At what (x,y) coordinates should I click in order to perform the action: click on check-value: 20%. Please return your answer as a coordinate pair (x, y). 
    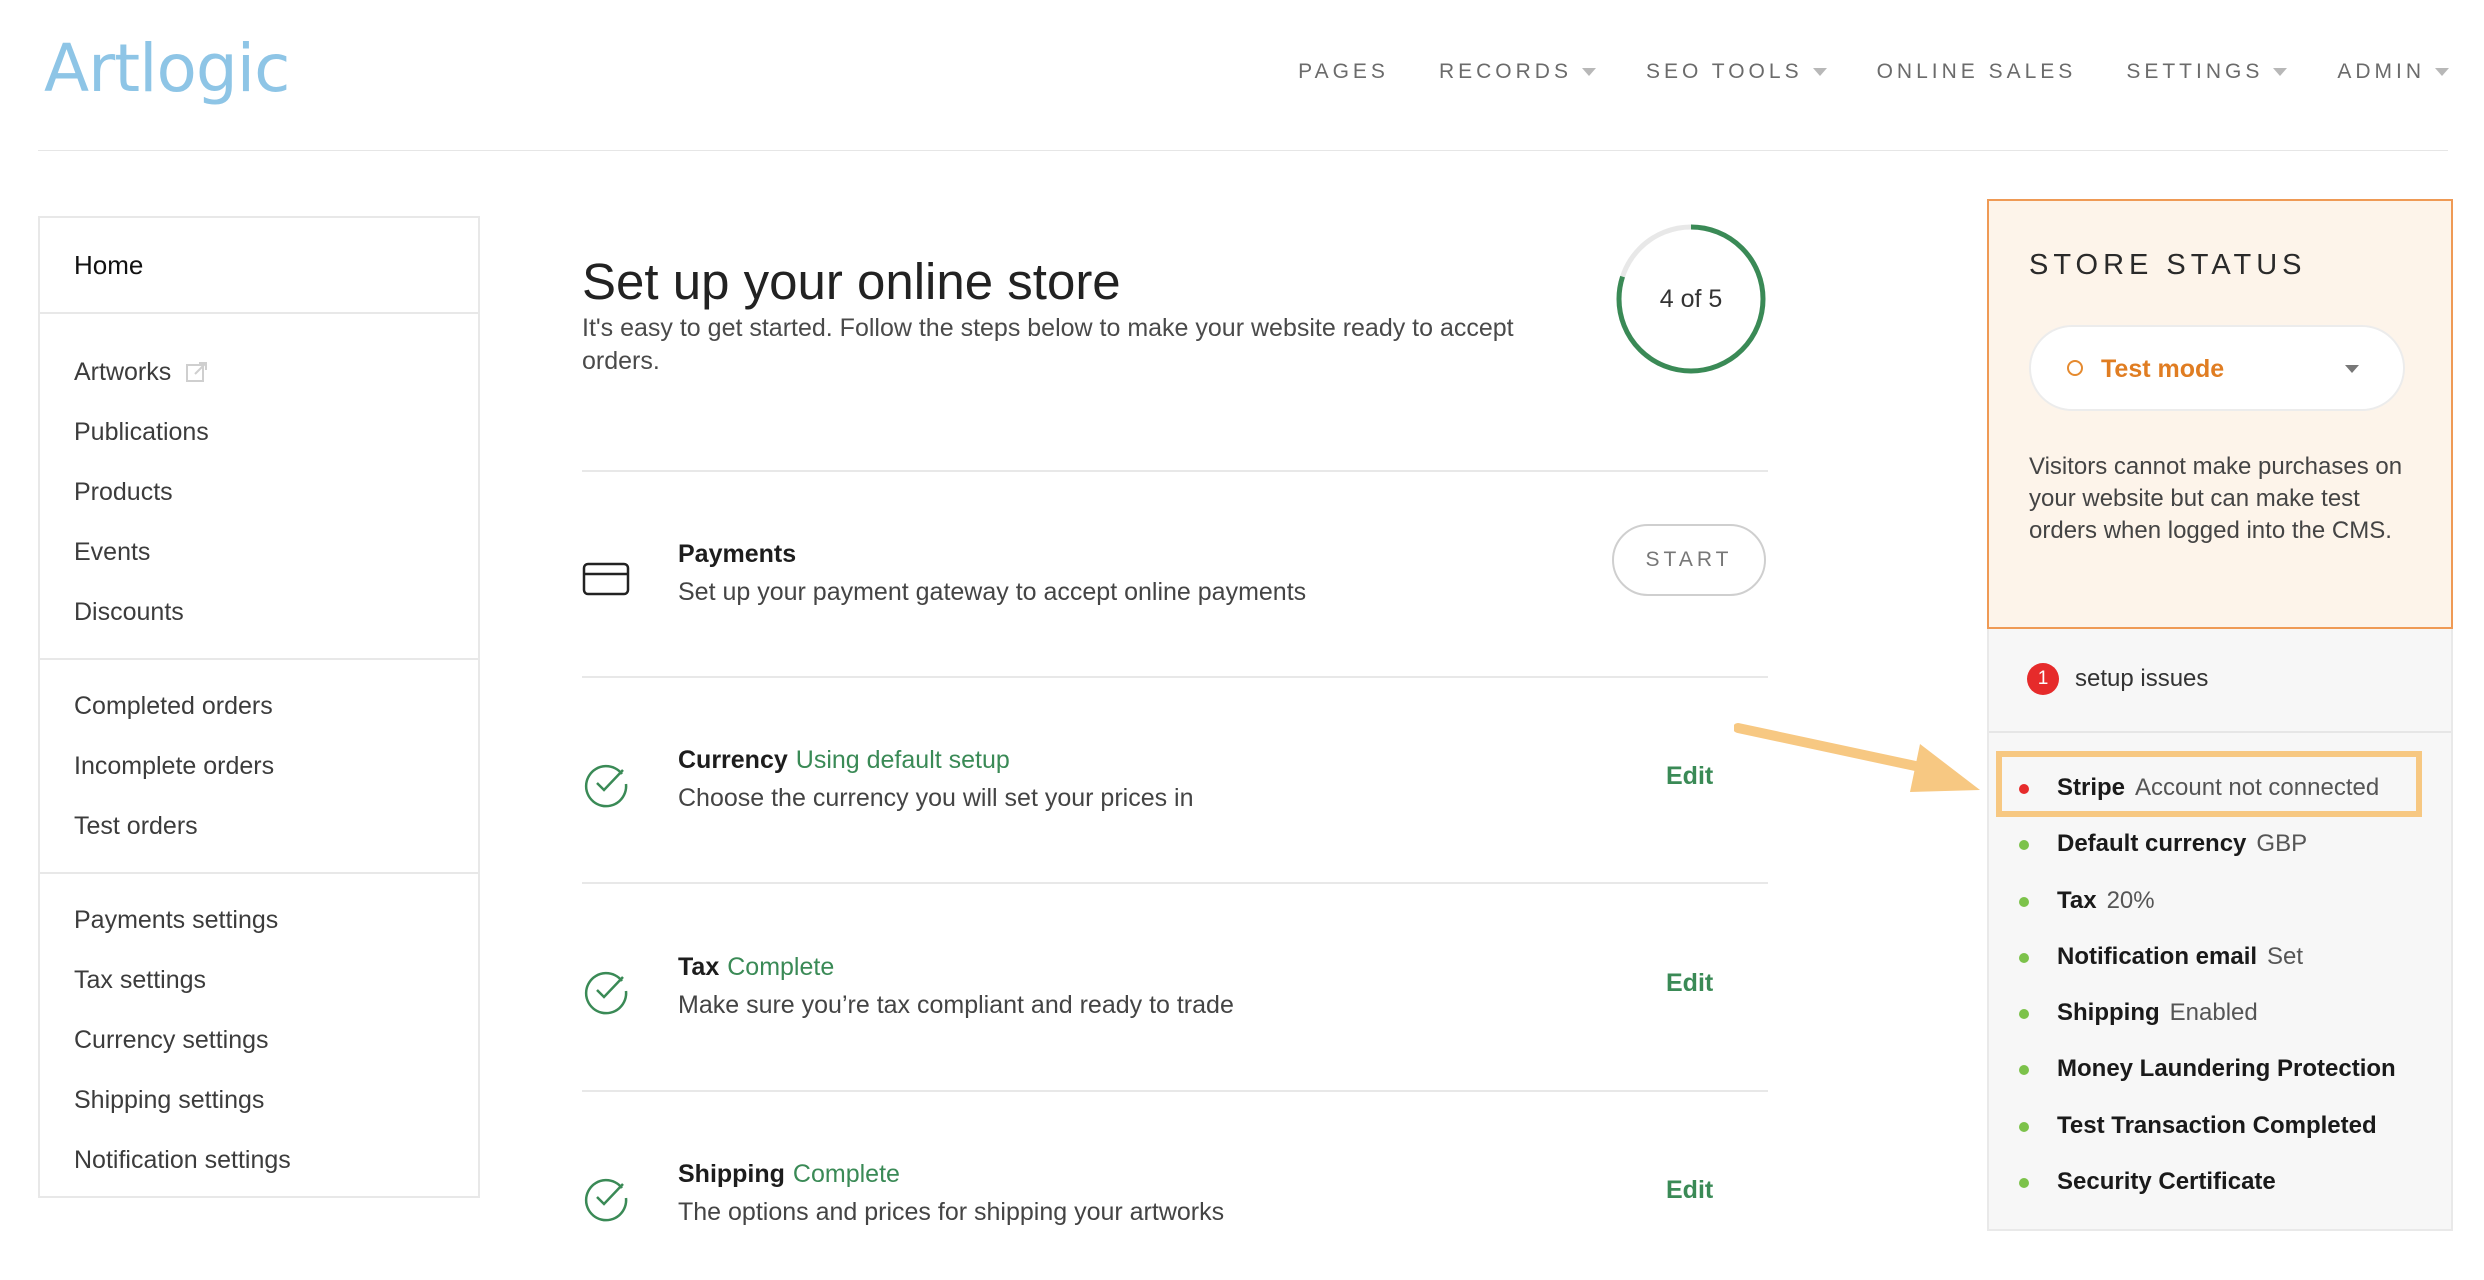
    Looking at the image, I should click on (2130, 900).